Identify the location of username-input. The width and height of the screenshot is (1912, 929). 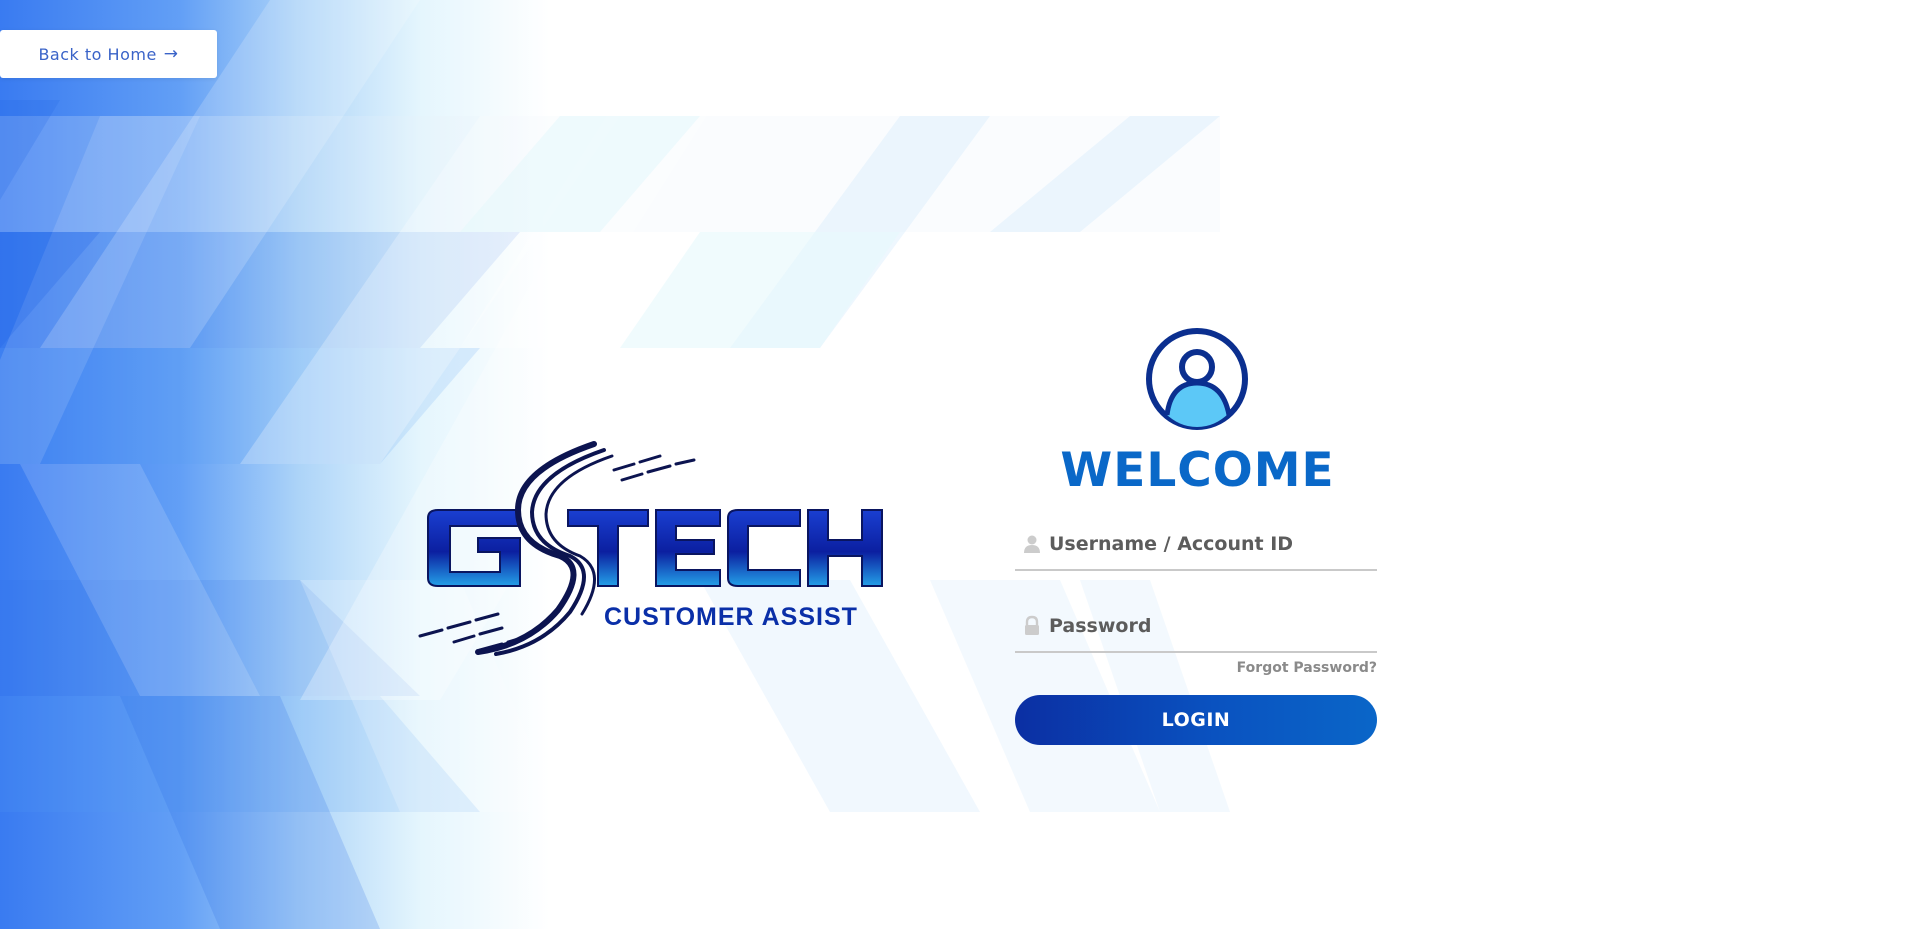
(1199, 544).